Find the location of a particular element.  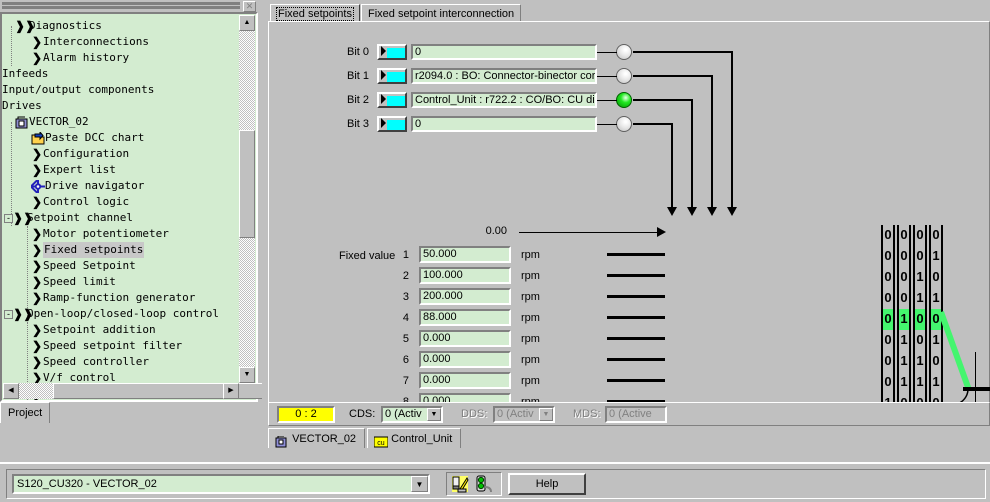

bit-0-source-field: 0 is located at coordinates (504, 52).